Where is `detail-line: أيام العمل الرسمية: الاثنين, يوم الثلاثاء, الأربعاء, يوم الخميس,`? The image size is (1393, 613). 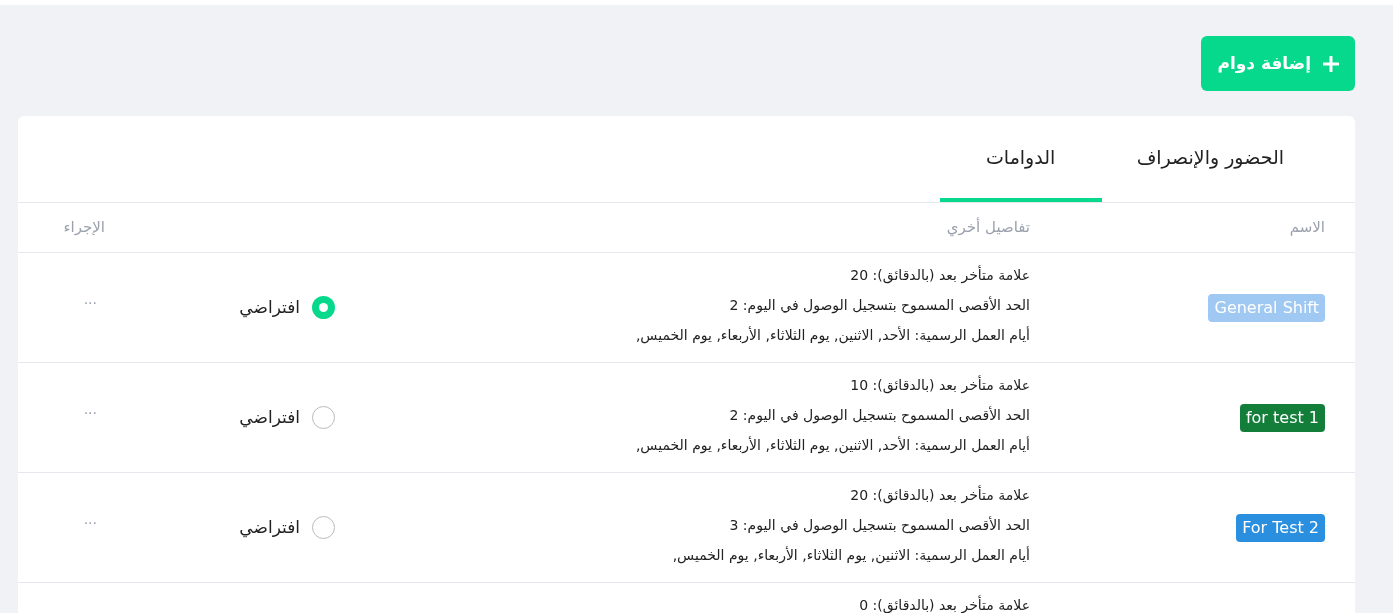 detail-line: أيام العمل الرسمية: الاثنين, يوم الثلاثاء, الأربعاء, يوم الخميس, is located at coordinates (850, 555).